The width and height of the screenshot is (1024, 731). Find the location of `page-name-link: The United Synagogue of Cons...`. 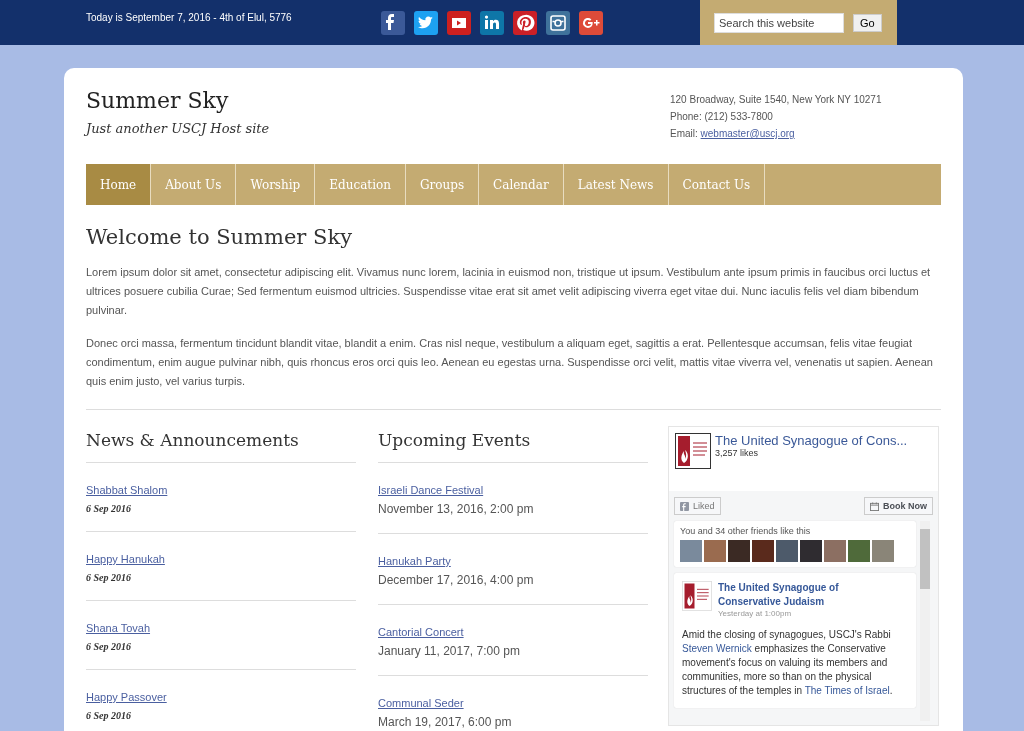

page-name-link: The United Synagogue of Cons... is located at coordinates (811, 440).